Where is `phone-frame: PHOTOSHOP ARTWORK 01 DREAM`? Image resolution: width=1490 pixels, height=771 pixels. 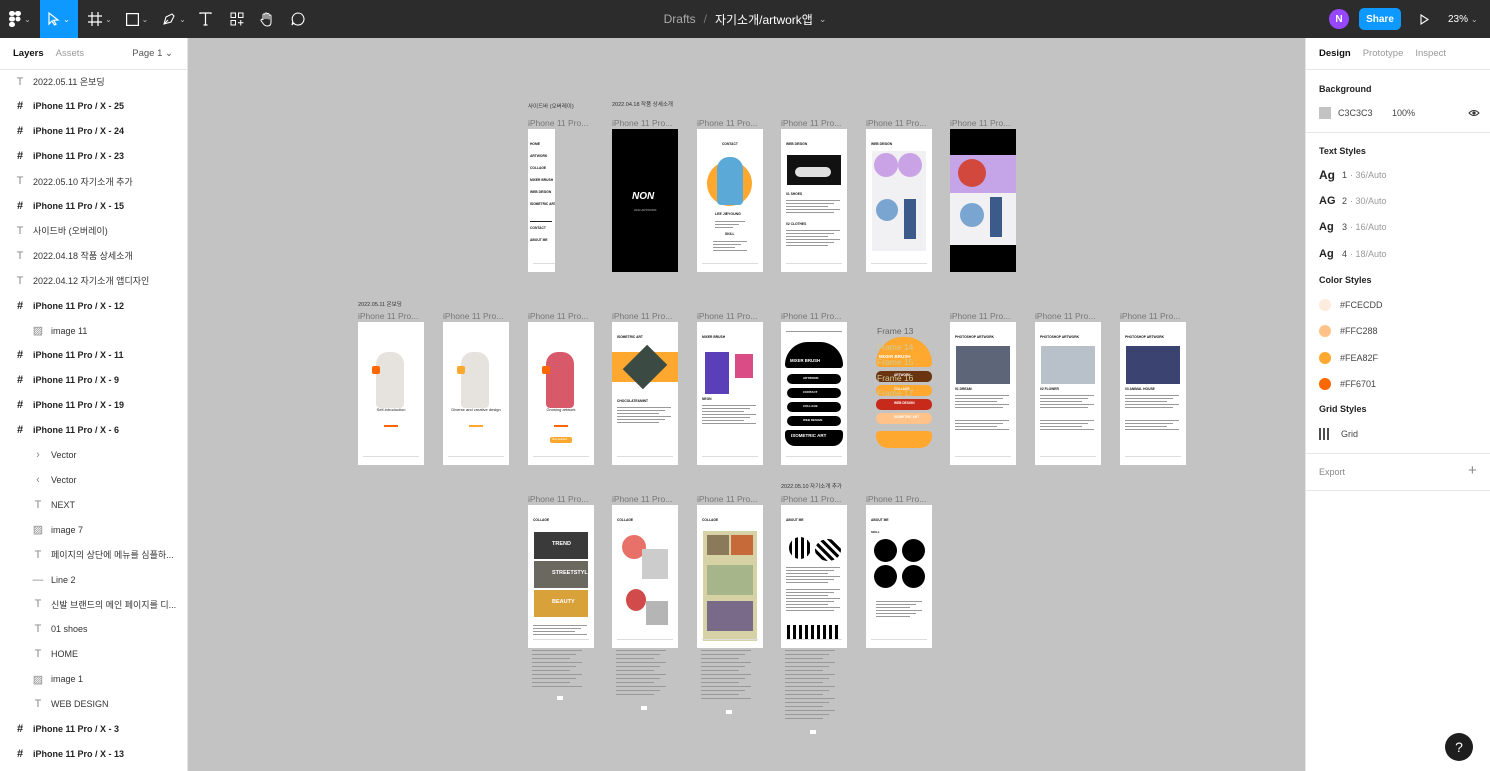
phone-frame: PHOTOSHOP ARTWORK 01 DREAM is located at coordinates (983, 393).